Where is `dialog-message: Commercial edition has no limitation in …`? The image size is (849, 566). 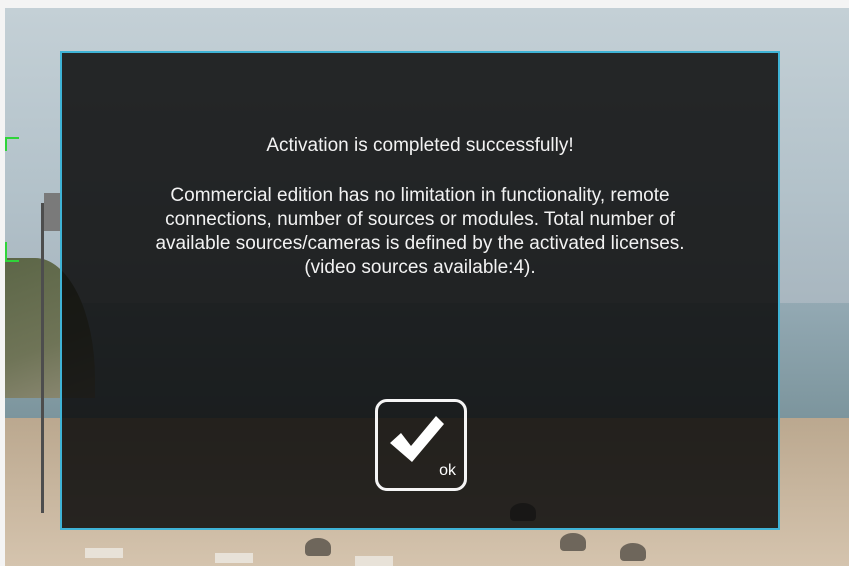
dialog-message: Commercial edition has no limitation in … is located at coordinates (420, 232).